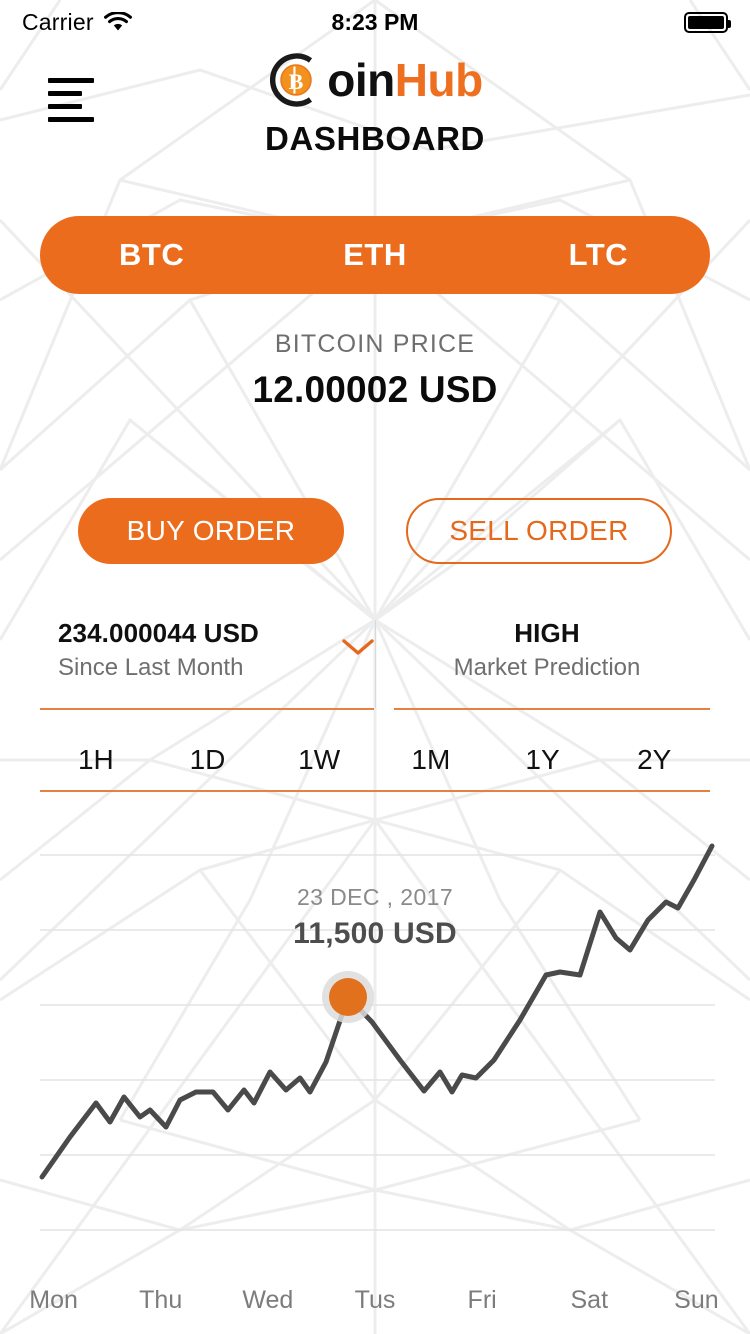  Describe the element at coordinates (438, 80) in the screenshot. I see `logo-text-hub: Hub` at that location.